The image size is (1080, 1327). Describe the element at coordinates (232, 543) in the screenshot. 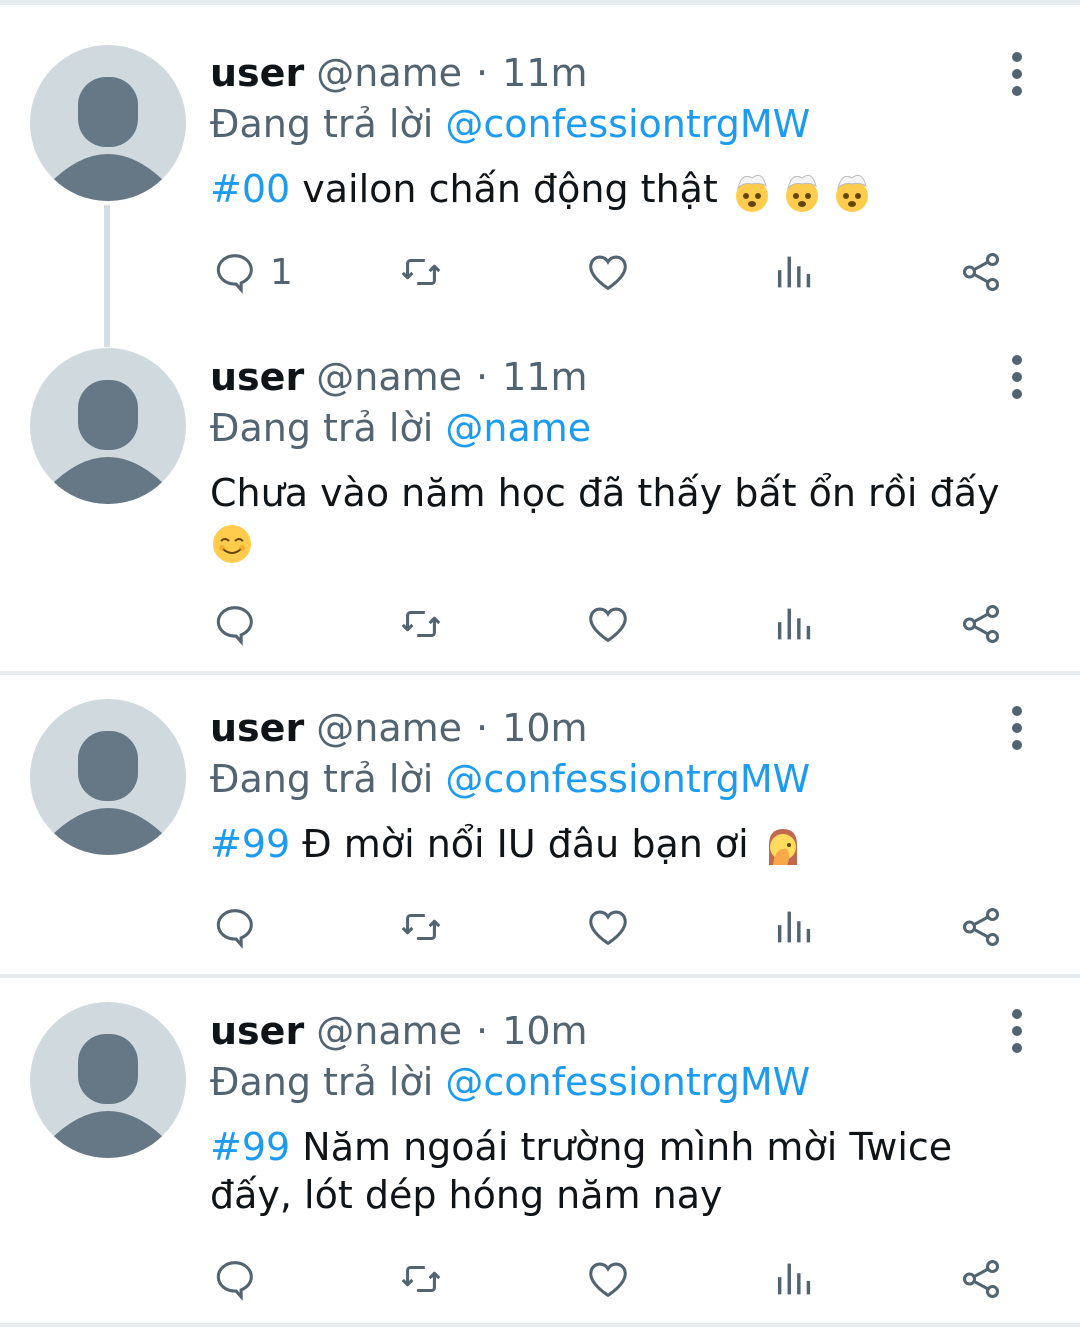

I see `smiling-face-emoji` at that location.